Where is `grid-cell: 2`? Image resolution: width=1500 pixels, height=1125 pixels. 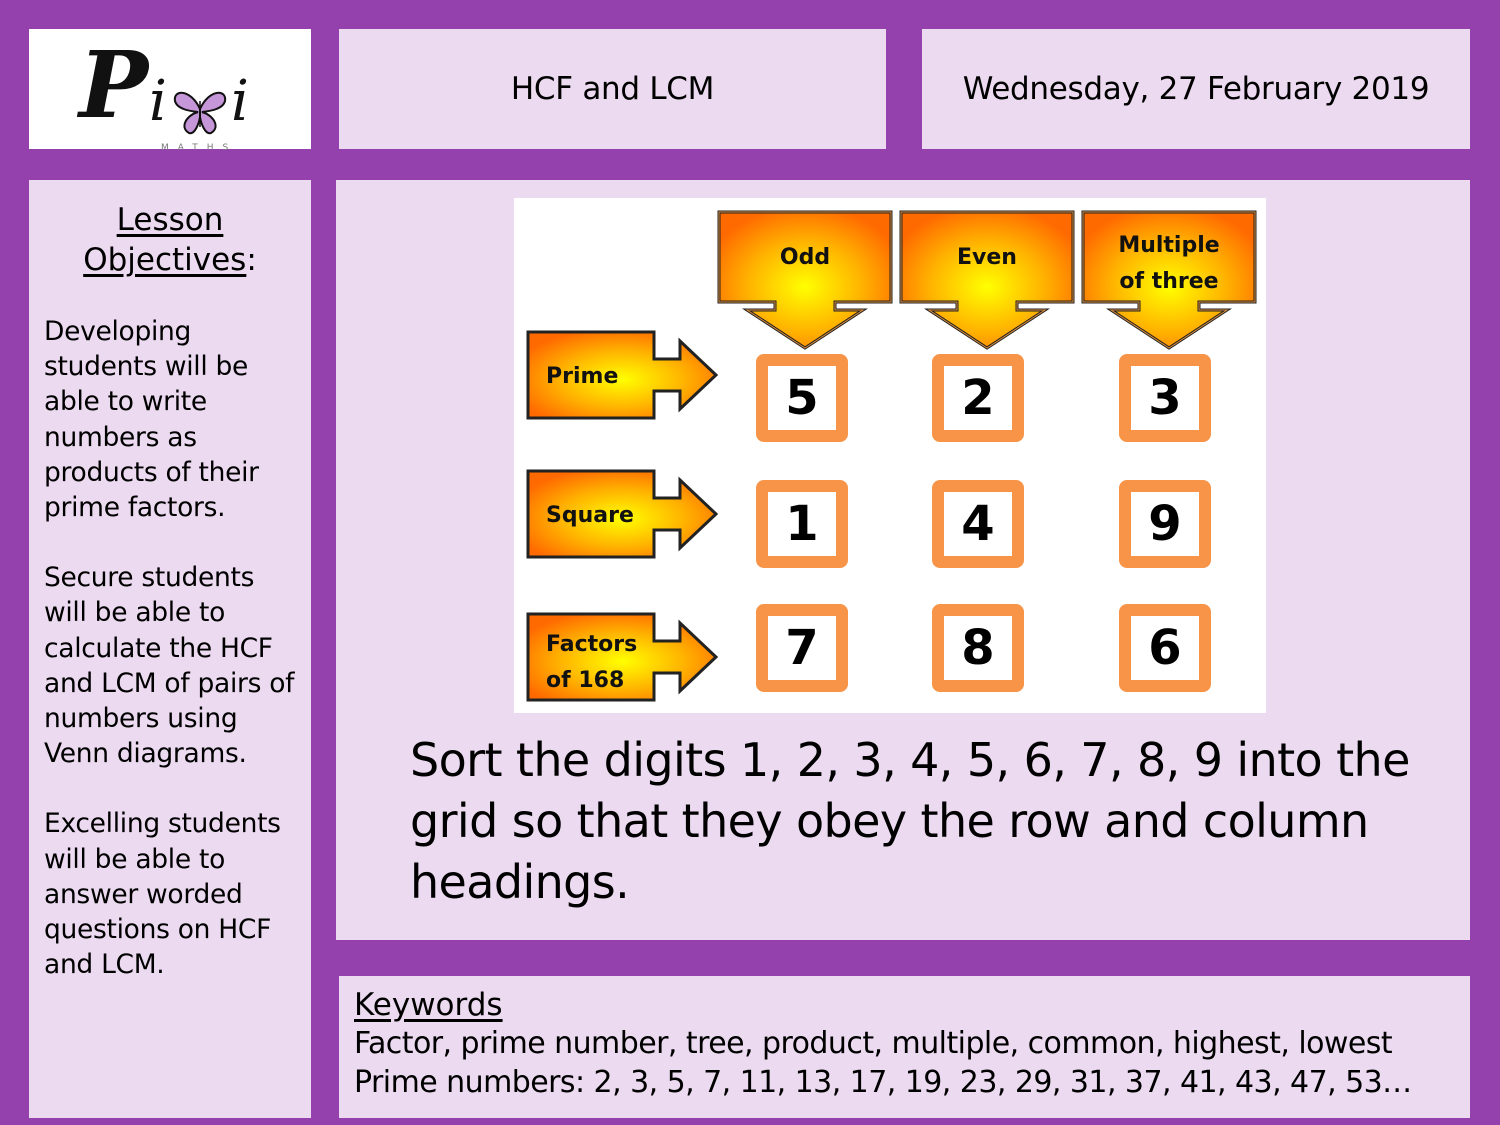 grid-cell: 2 is located at coordinates (978, 398).